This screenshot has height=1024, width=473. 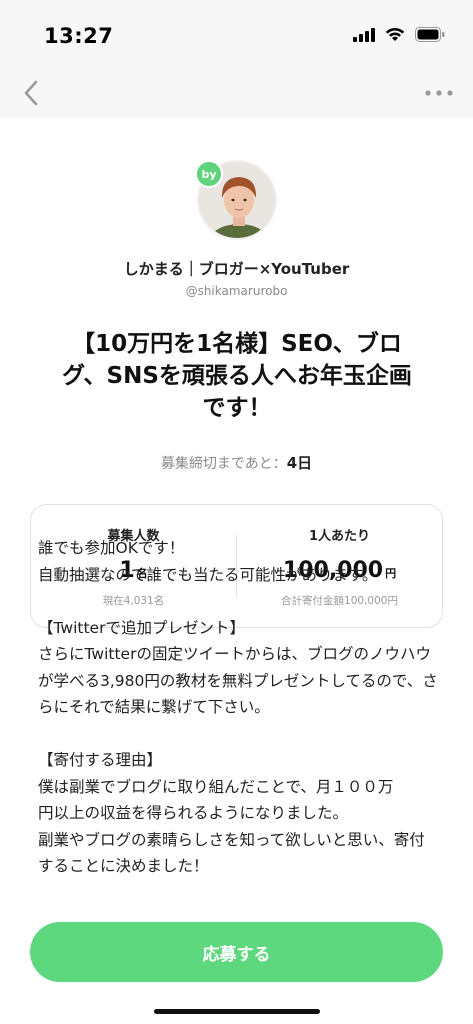 I want to click on deadline: 募集締切まであと：4日, so click(x=236, y=462).